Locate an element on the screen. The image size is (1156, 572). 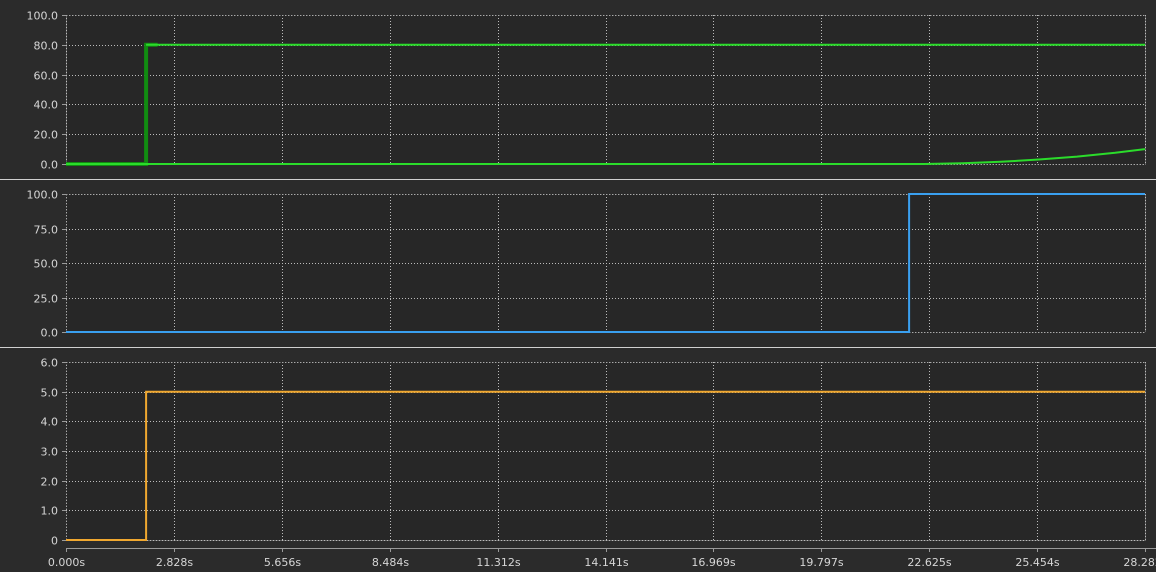
x-tick-label: 11.312s is located at coordinates (498, 562).